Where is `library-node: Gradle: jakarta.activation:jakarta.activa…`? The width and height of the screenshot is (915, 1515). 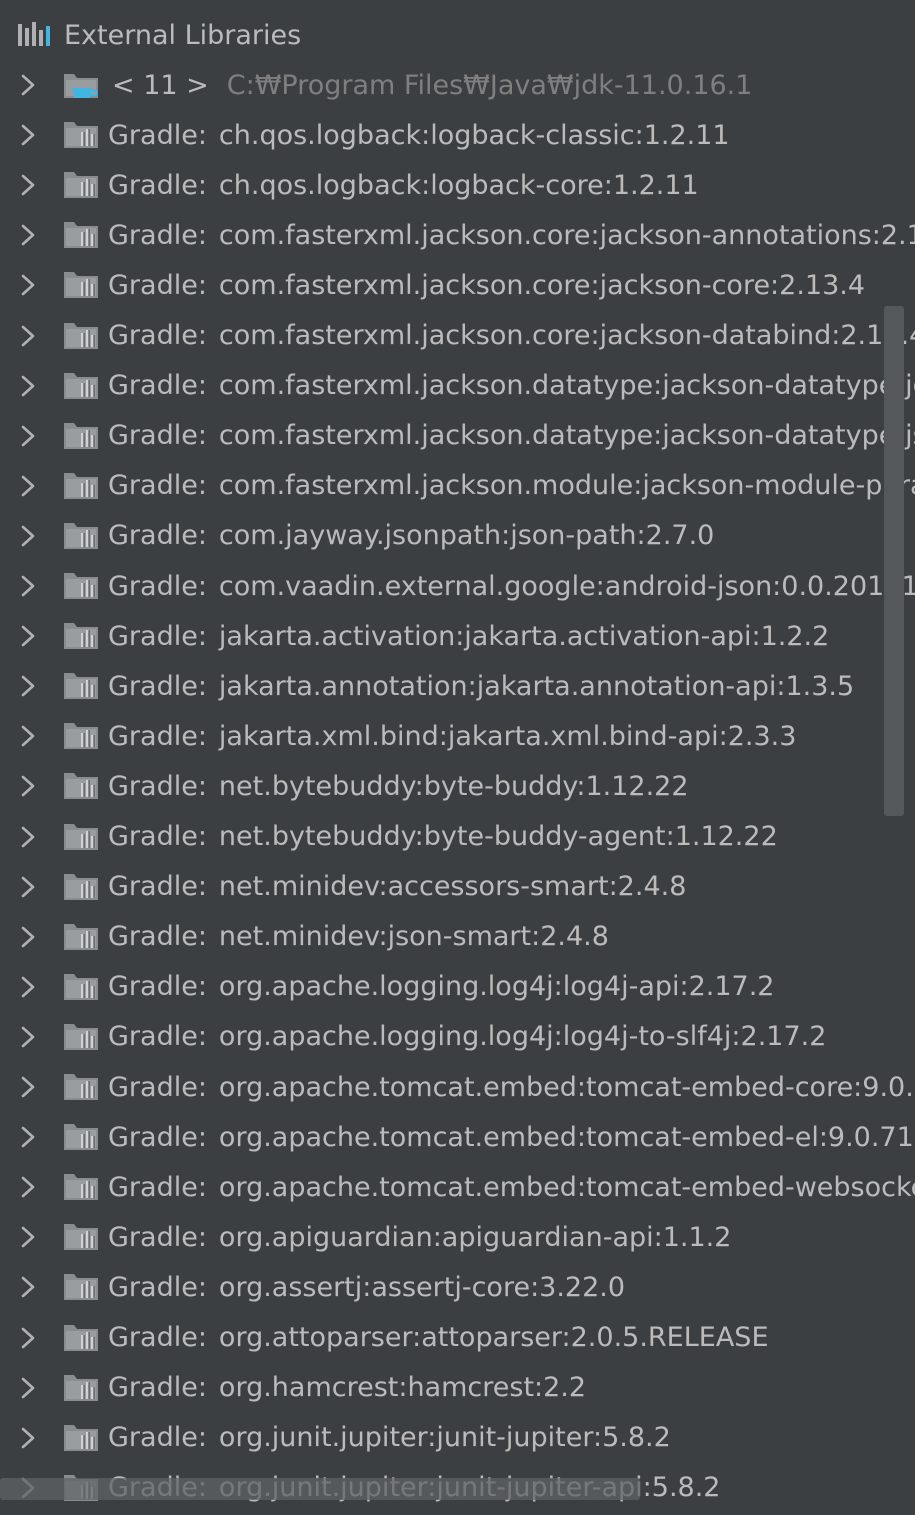
library-node: Gradle: jakarta.activation:jakarta.activa… is located at coordinates (457, 636).